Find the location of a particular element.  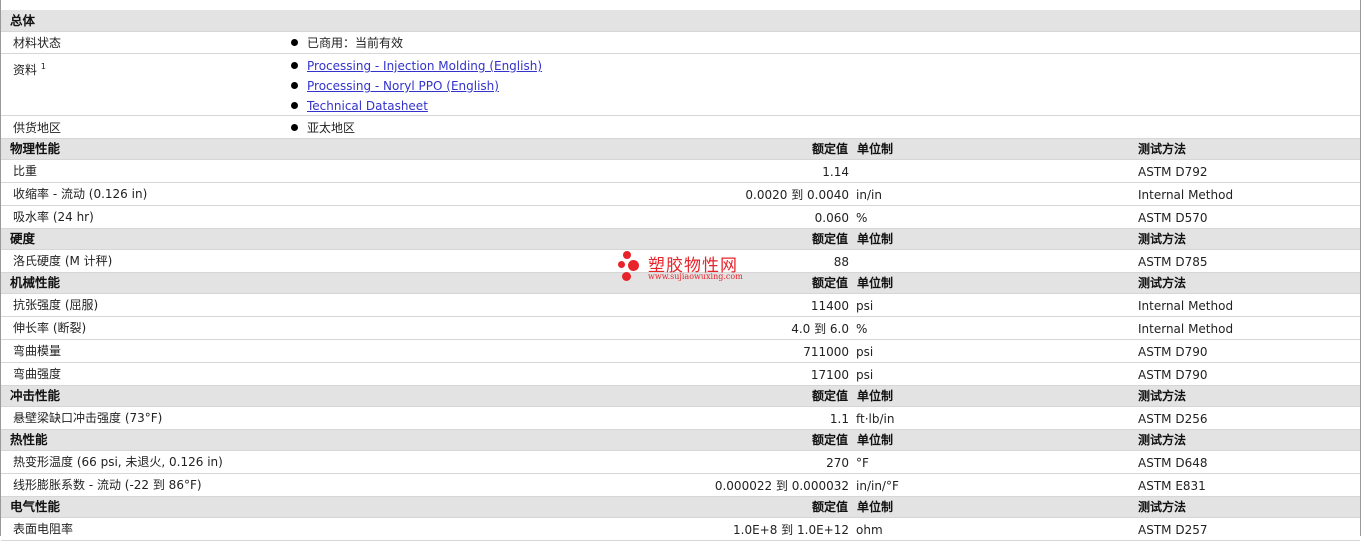

row-label: 资料 1 is located at coordinates (29, 68).